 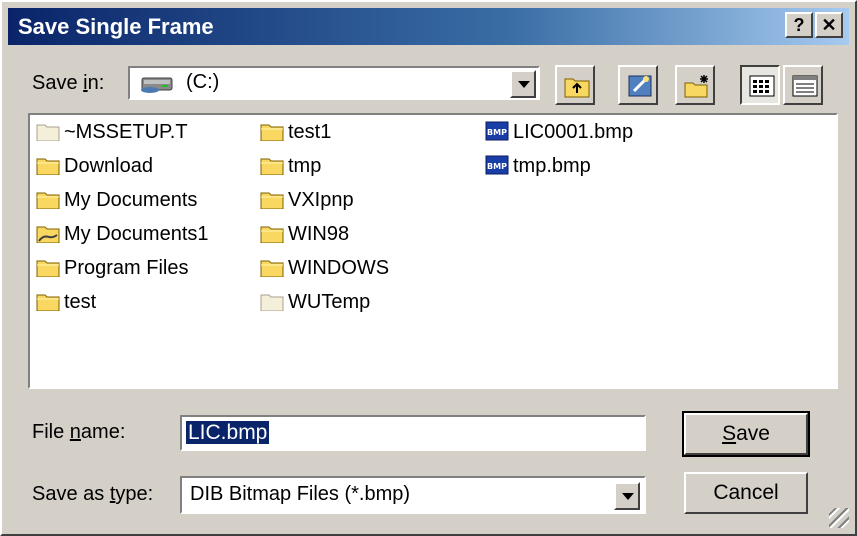 What do you see at coordinates (310, 132) in the screenshot?
I see `file-list-item-label: test1` at bounding box center [310, 132].